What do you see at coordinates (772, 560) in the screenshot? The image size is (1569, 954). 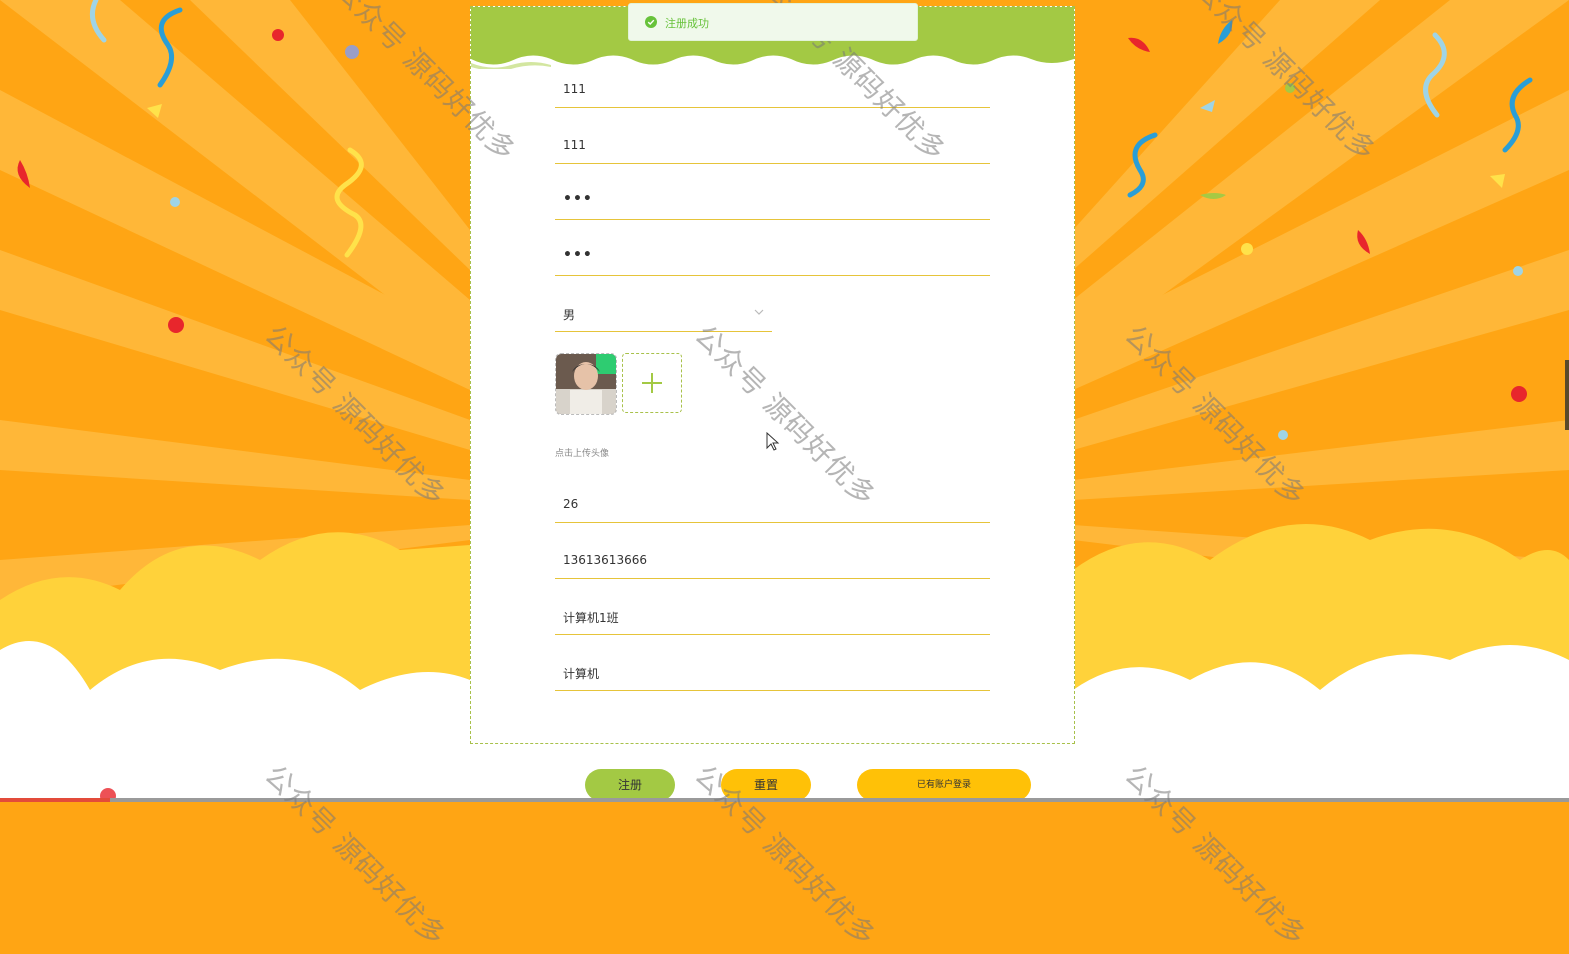 I see `phone-input: 13613613666` at bounding box center [772, 560].